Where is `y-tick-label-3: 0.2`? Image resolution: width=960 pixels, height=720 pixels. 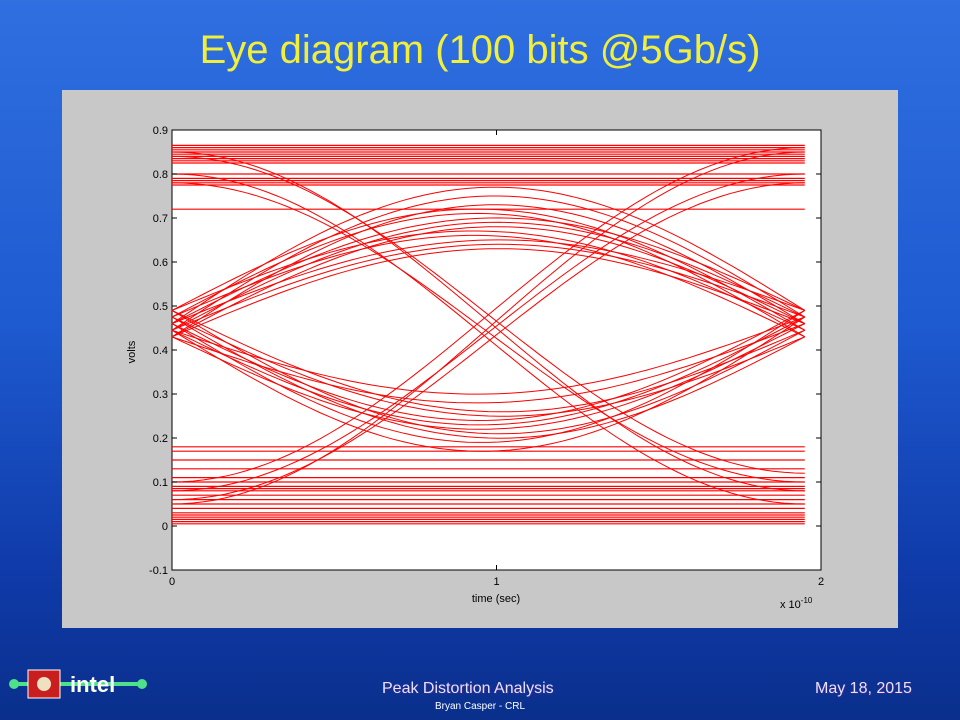
y-tick-label-3: 0.2 is located at coordinates (160, 439).